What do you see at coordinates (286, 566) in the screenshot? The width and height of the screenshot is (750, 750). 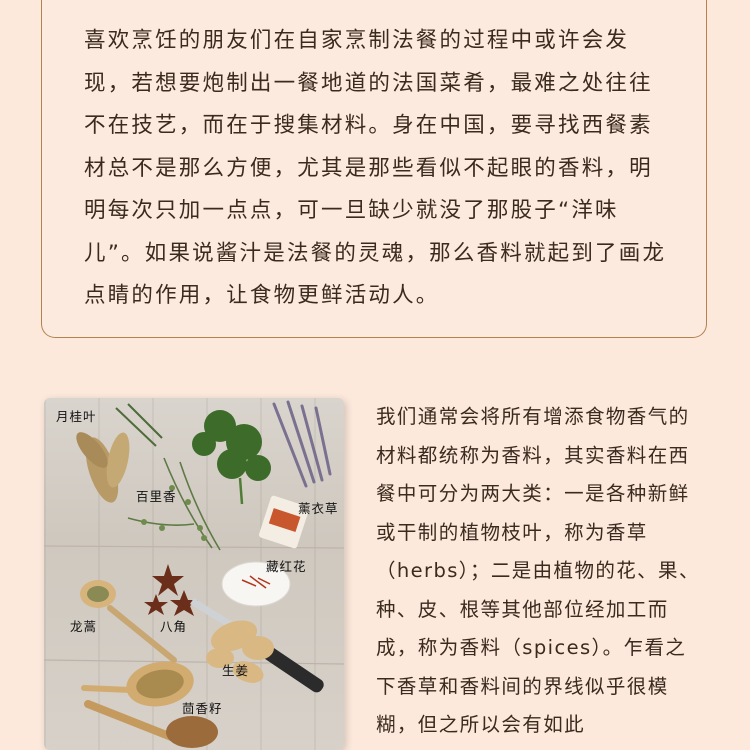 I see `label-saffron: 藏红花` at bounding box center [286, 566].